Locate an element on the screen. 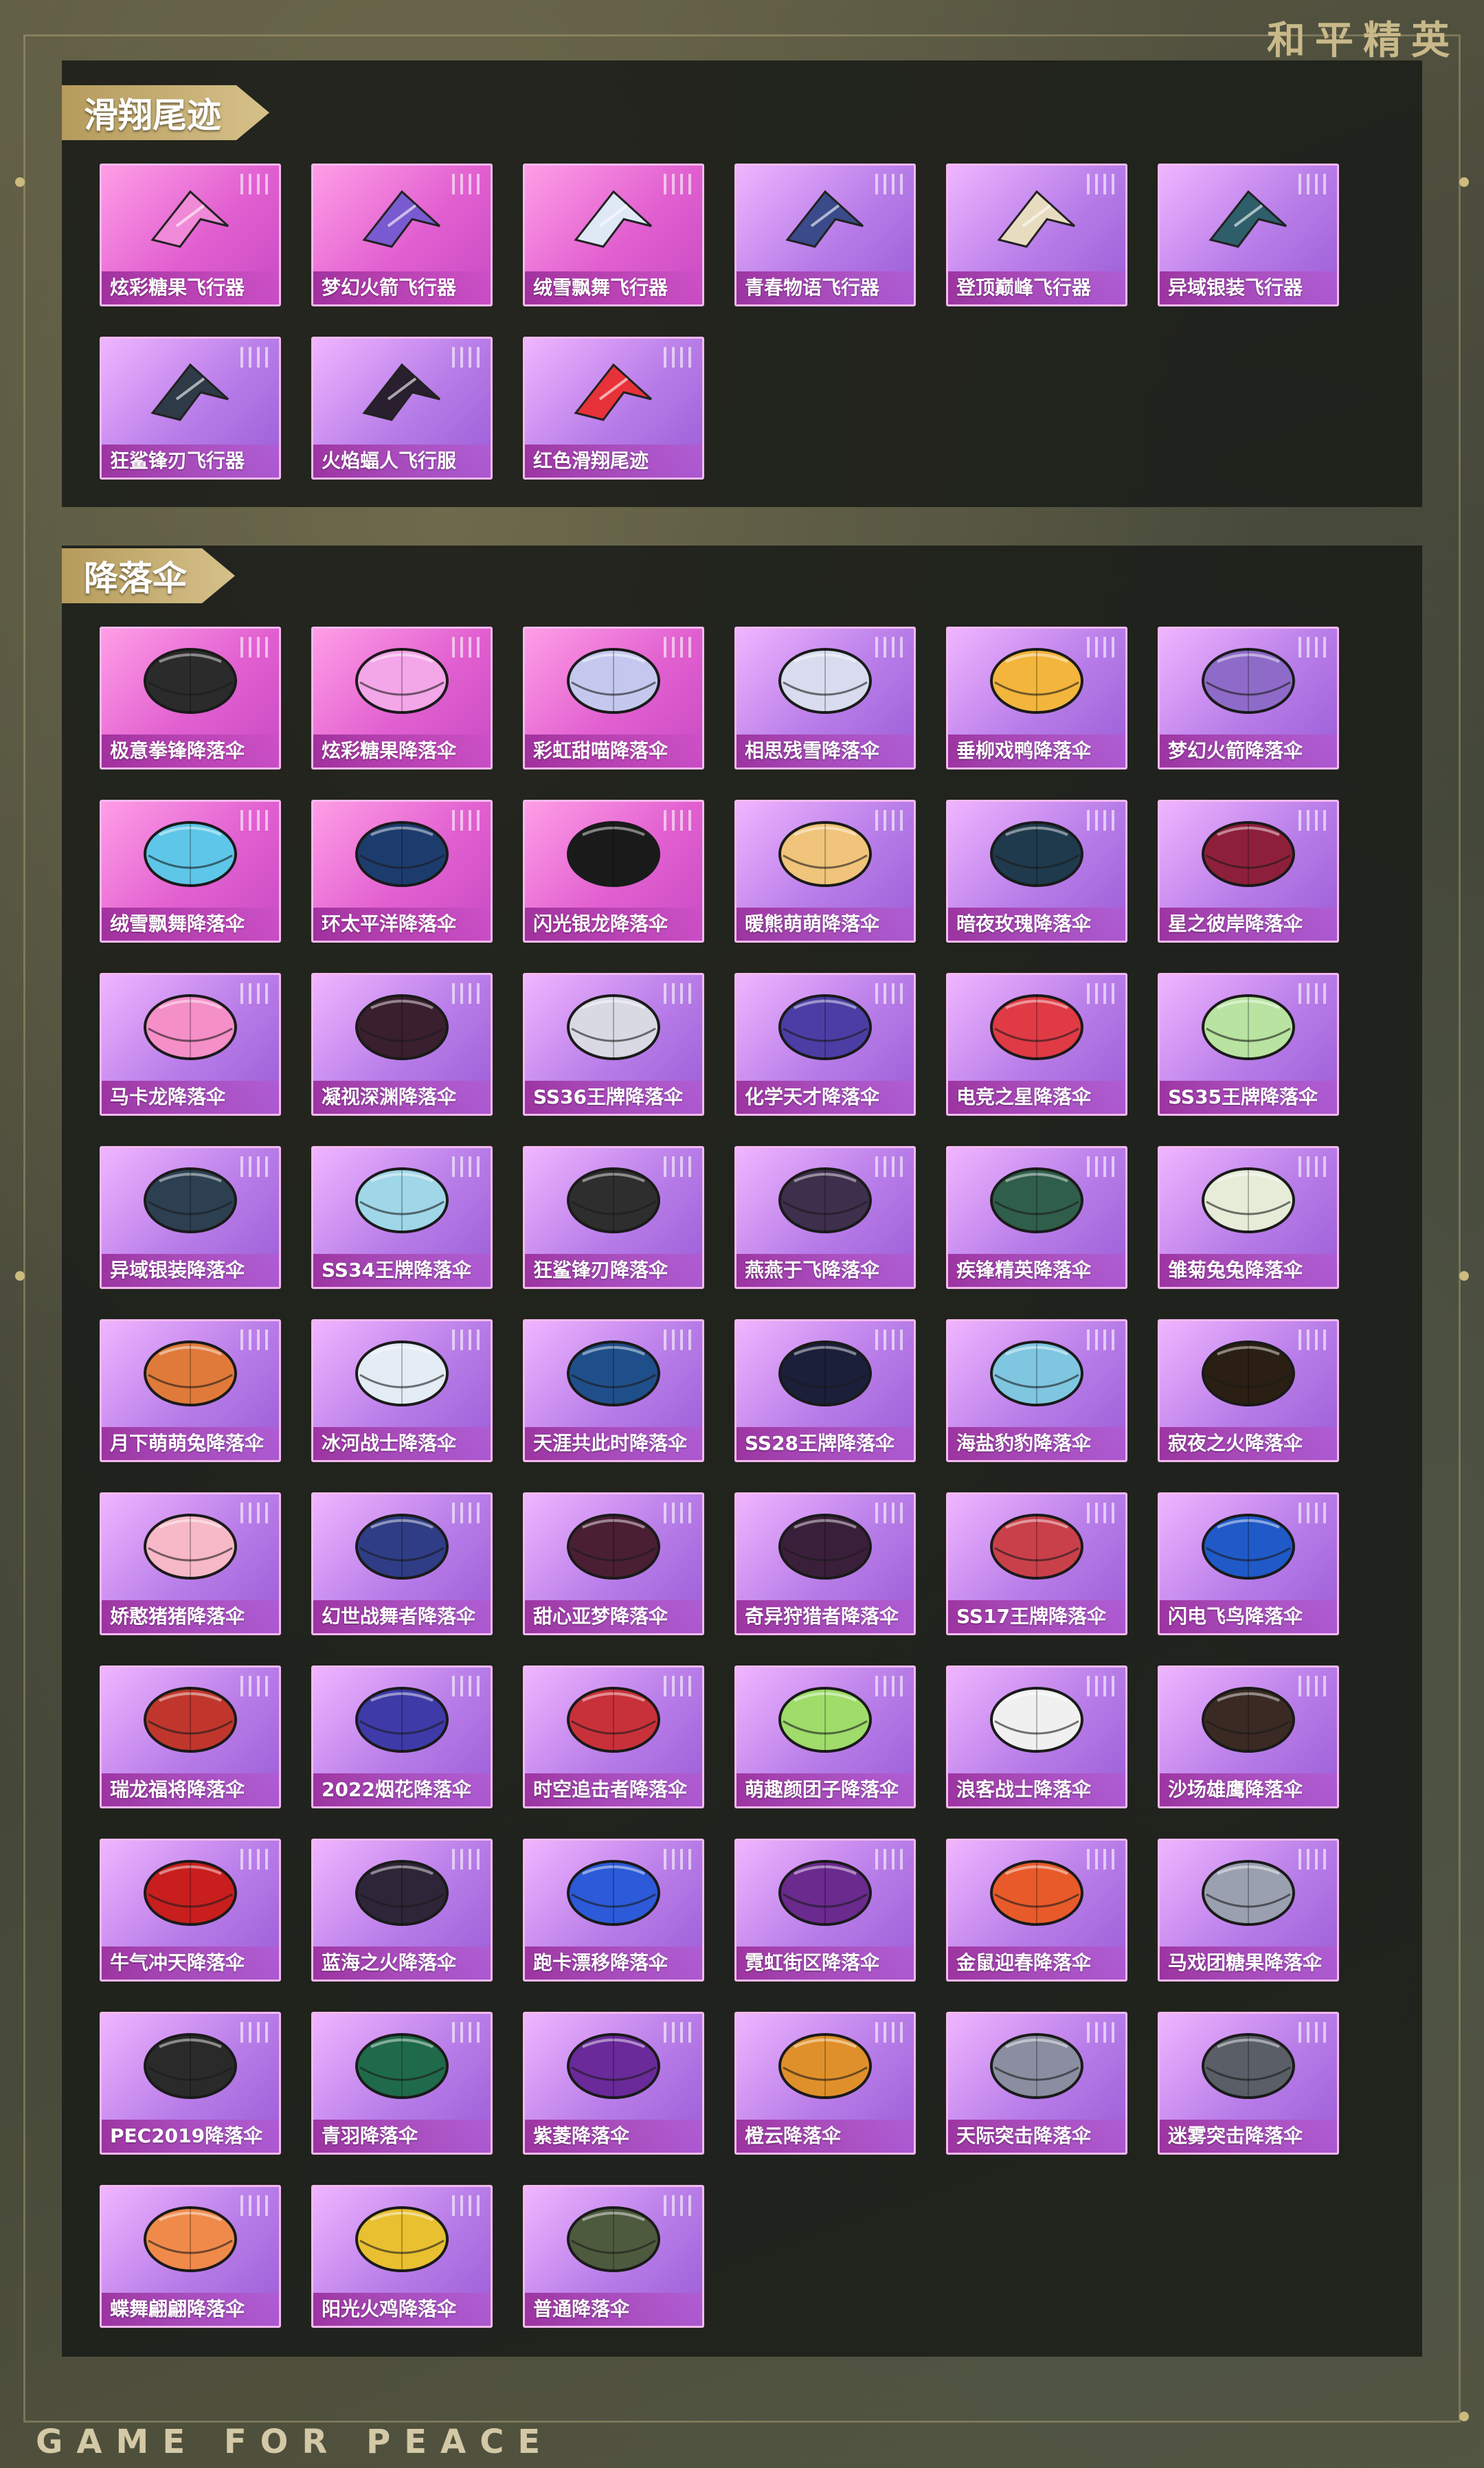  item-card: 时空追击者降落伞 is located at coordinates (613, 1736).